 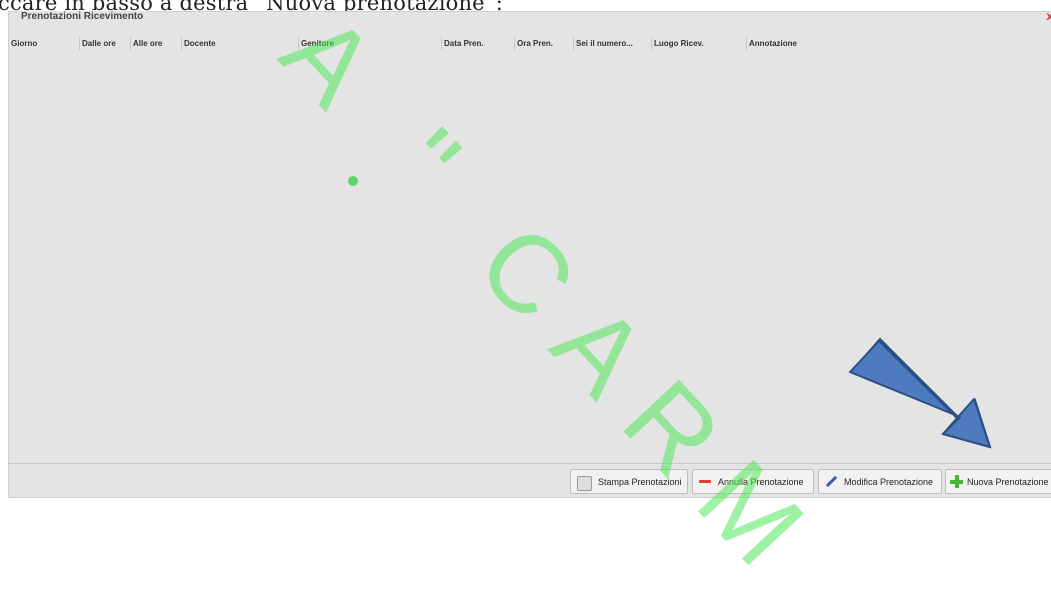 I want to click on column-ora-pren: Ora Pren., so click(x=544, y=43).